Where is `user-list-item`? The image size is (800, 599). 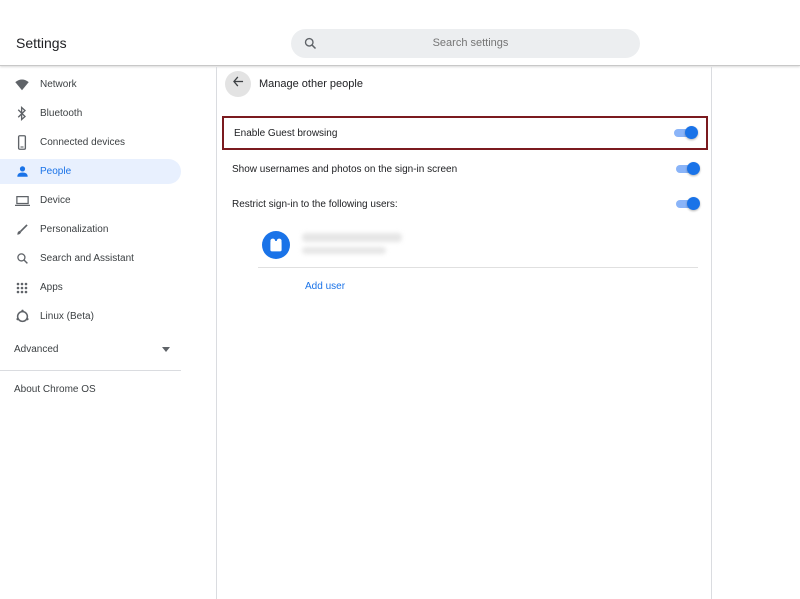
user-list-item is located at coordinates (478, 247).